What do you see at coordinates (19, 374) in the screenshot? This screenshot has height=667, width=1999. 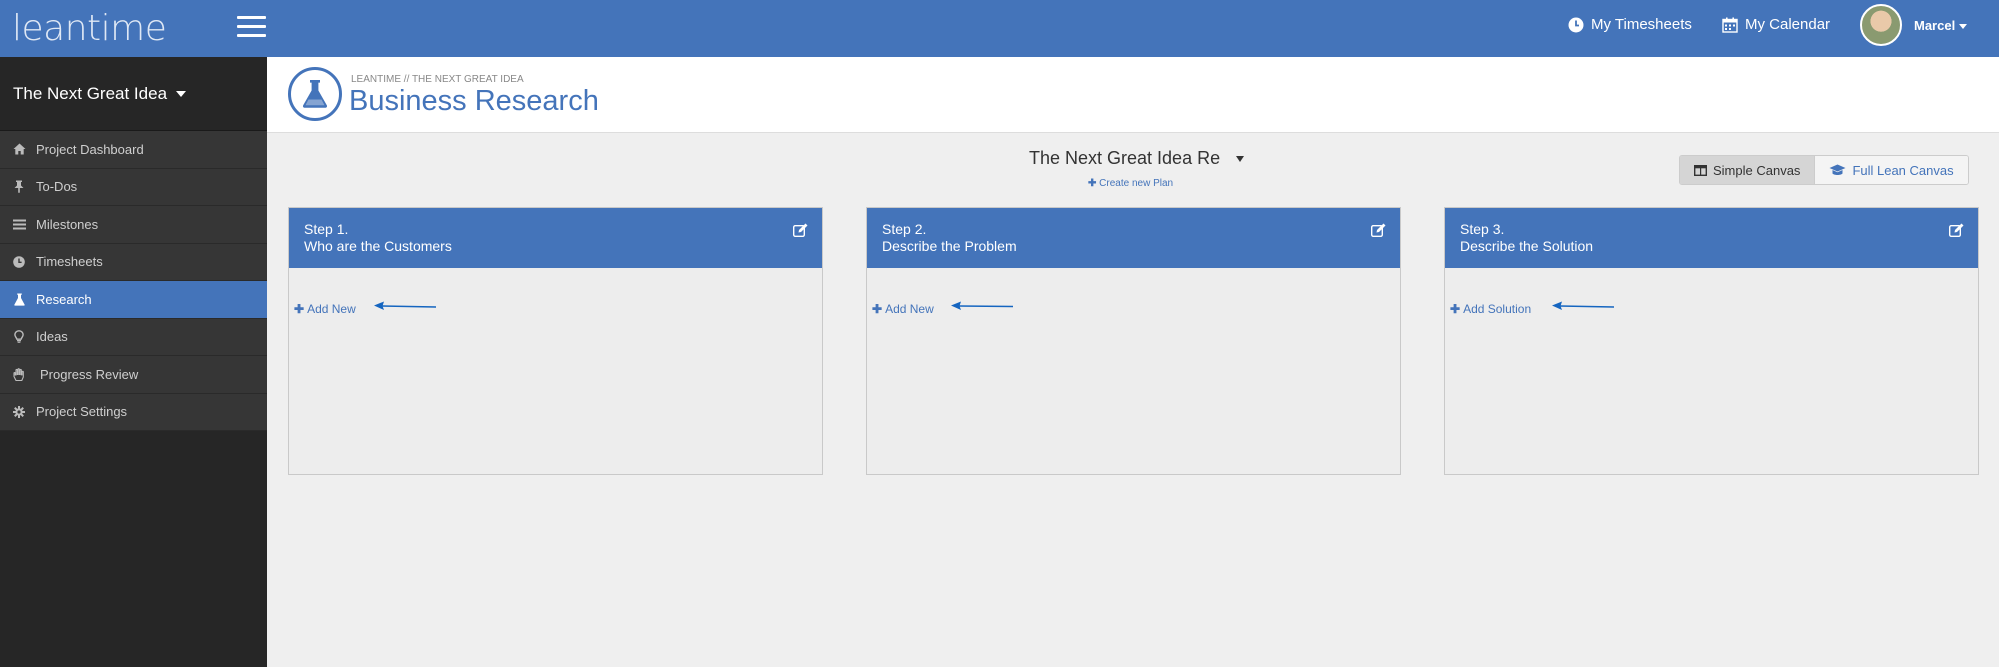 I see `hand-icon` at bounding box center [19, 374].